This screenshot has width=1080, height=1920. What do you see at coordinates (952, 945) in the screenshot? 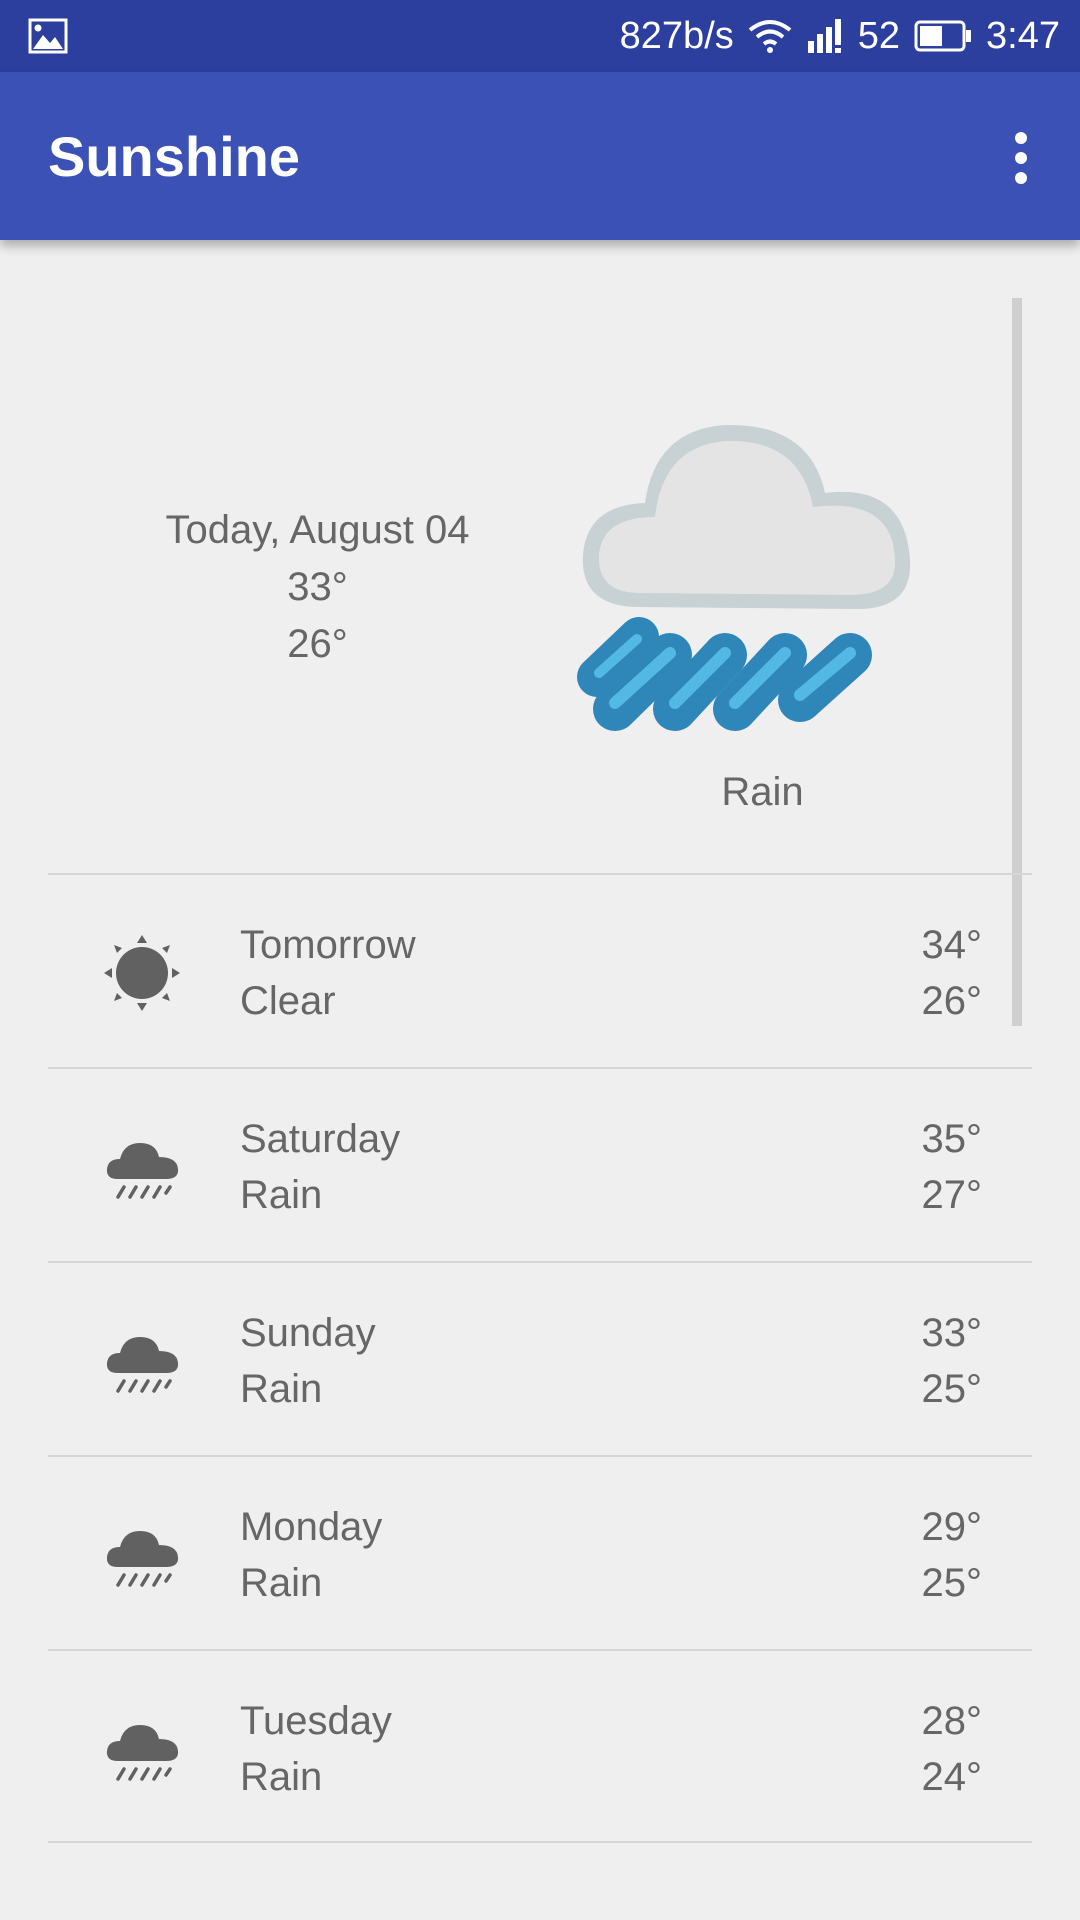
I see `forecast-high: 34°` at bounding box center [952, 945].